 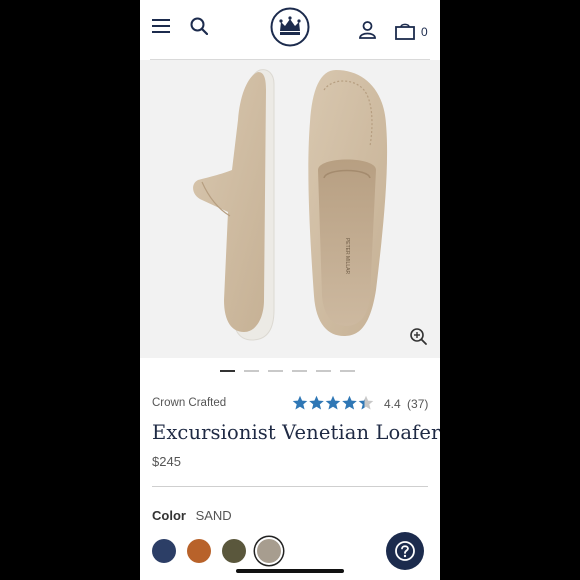 What do you see at coordinates (290, 486) in the screenshot?
I see `section-divider` at bounding box center [290, 486].